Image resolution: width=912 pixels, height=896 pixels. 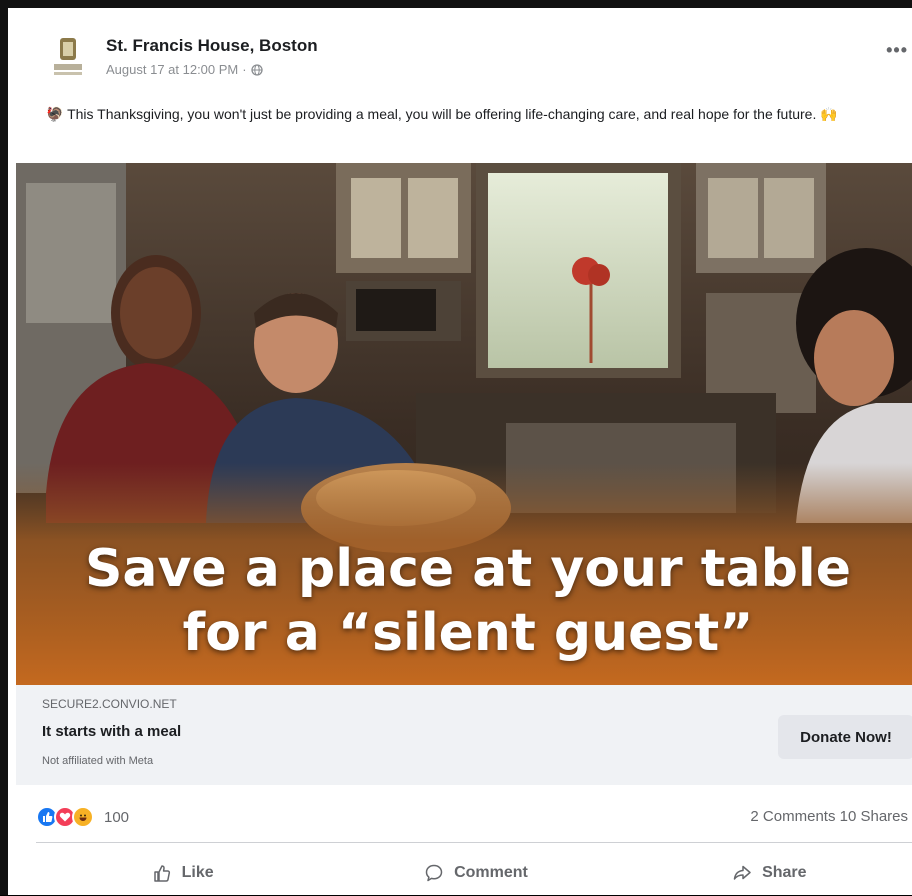 I want to click on reaction-summary: 100, so click(x=82, y=817).